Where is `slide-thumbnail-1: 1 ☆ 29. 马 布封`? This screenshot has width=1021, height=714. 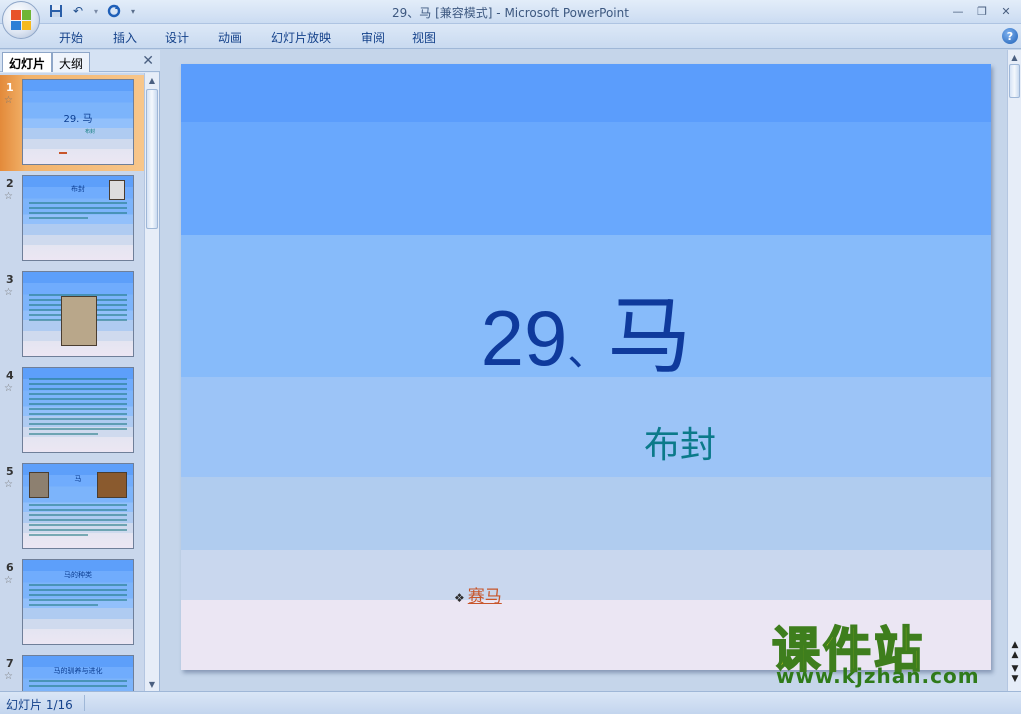 slide-thumbnail-1: 1 ☆ 29. 马 布封 is located at coordinates (72, 123).